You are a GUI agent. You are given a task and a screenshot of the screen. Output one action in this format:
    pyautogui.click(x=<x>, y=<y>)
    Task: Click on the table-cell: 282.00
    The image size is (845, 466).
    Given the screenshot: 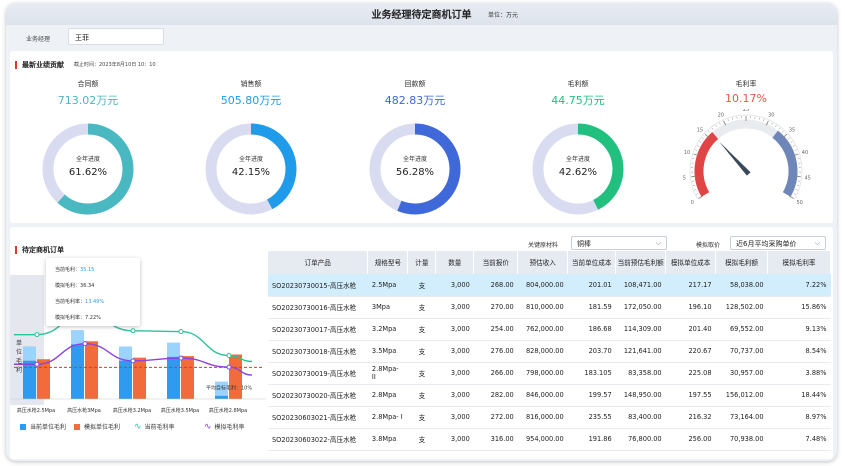 What is the action you would take?
    pyautogui.click(x=495, y=395)
    